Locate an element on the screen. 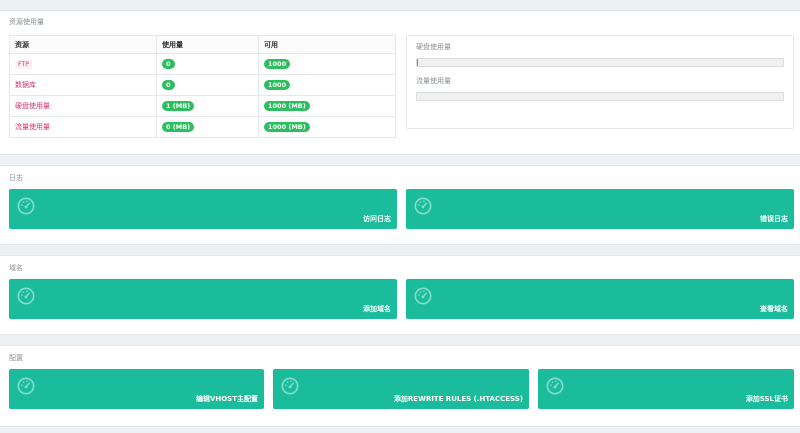 The width and height of the screenshot is (800, 433). table-row: 数据库 0 1000 is located at coordinates (202, 85).